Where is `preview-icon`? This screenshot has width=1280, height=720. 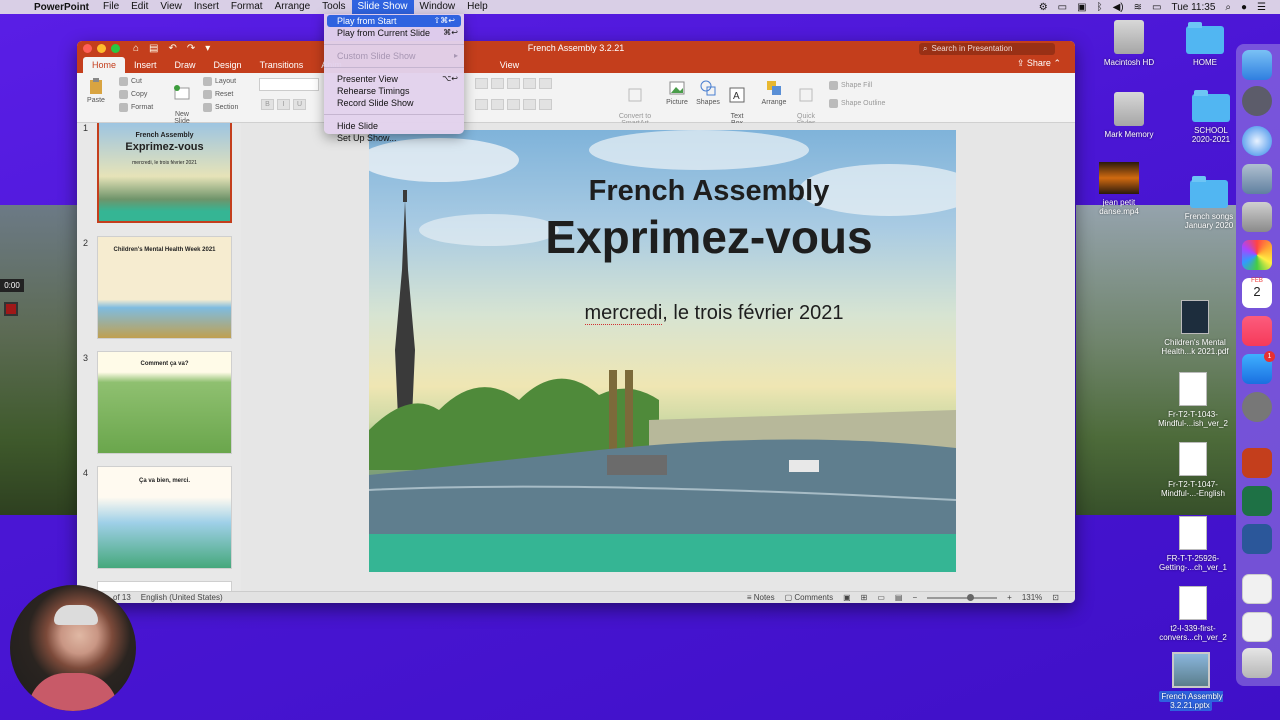
preview-icon is located at coordinates (1257, 179).